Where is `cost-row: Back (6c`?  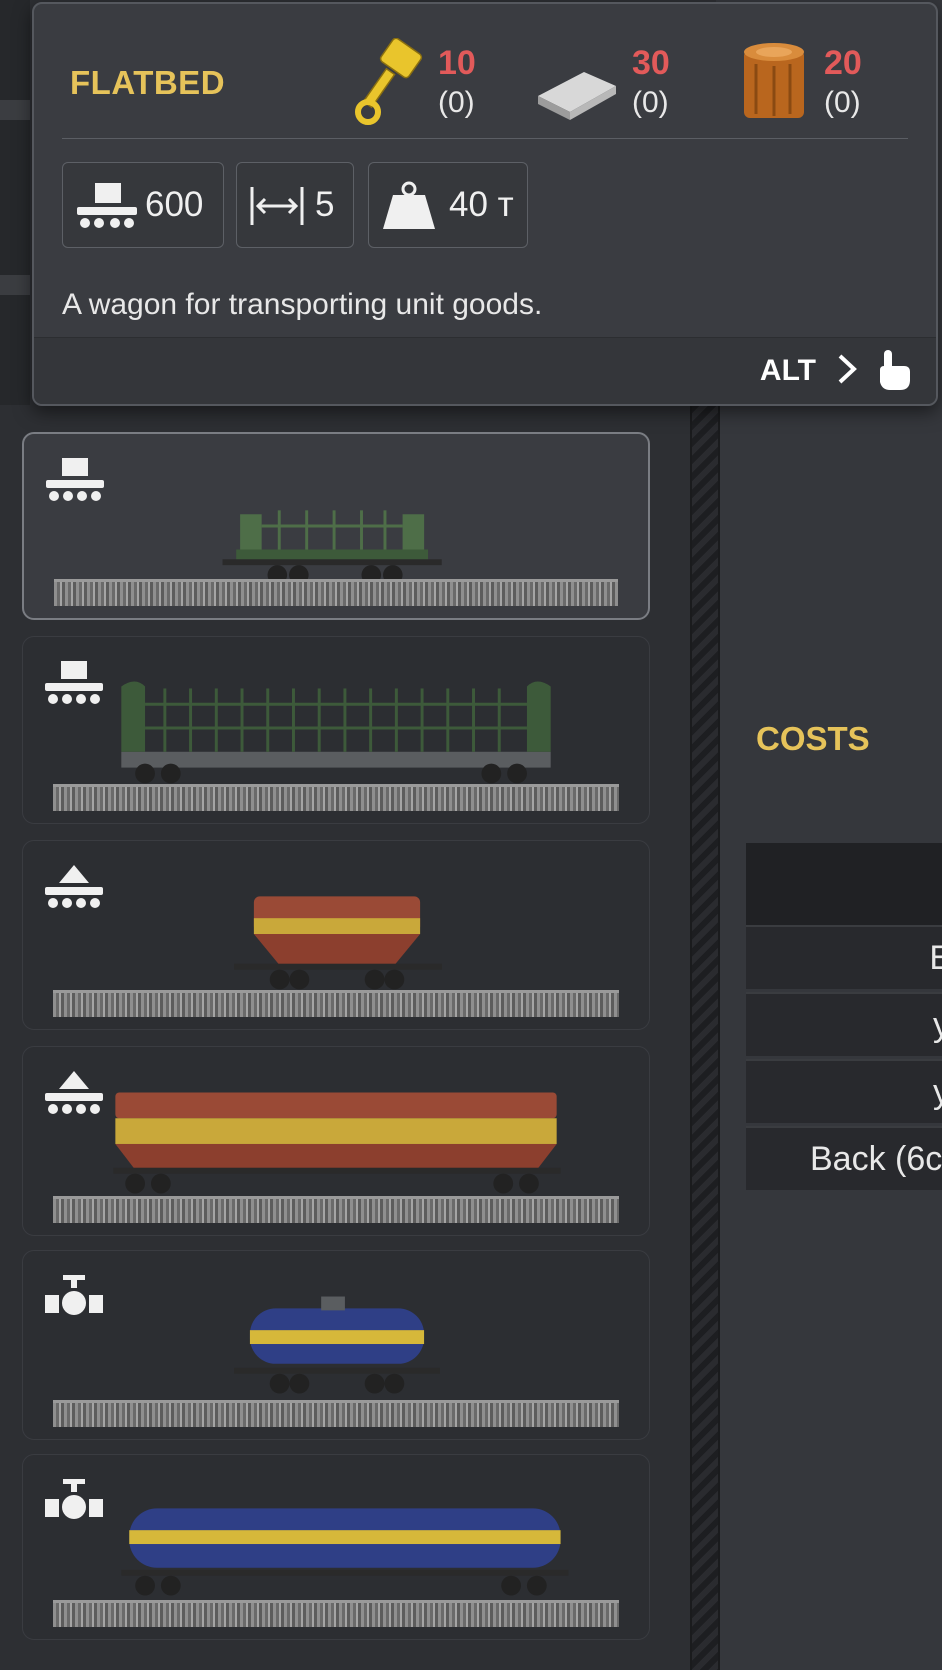 cost-row: Back (6c is located at coordinates (844, 1158).